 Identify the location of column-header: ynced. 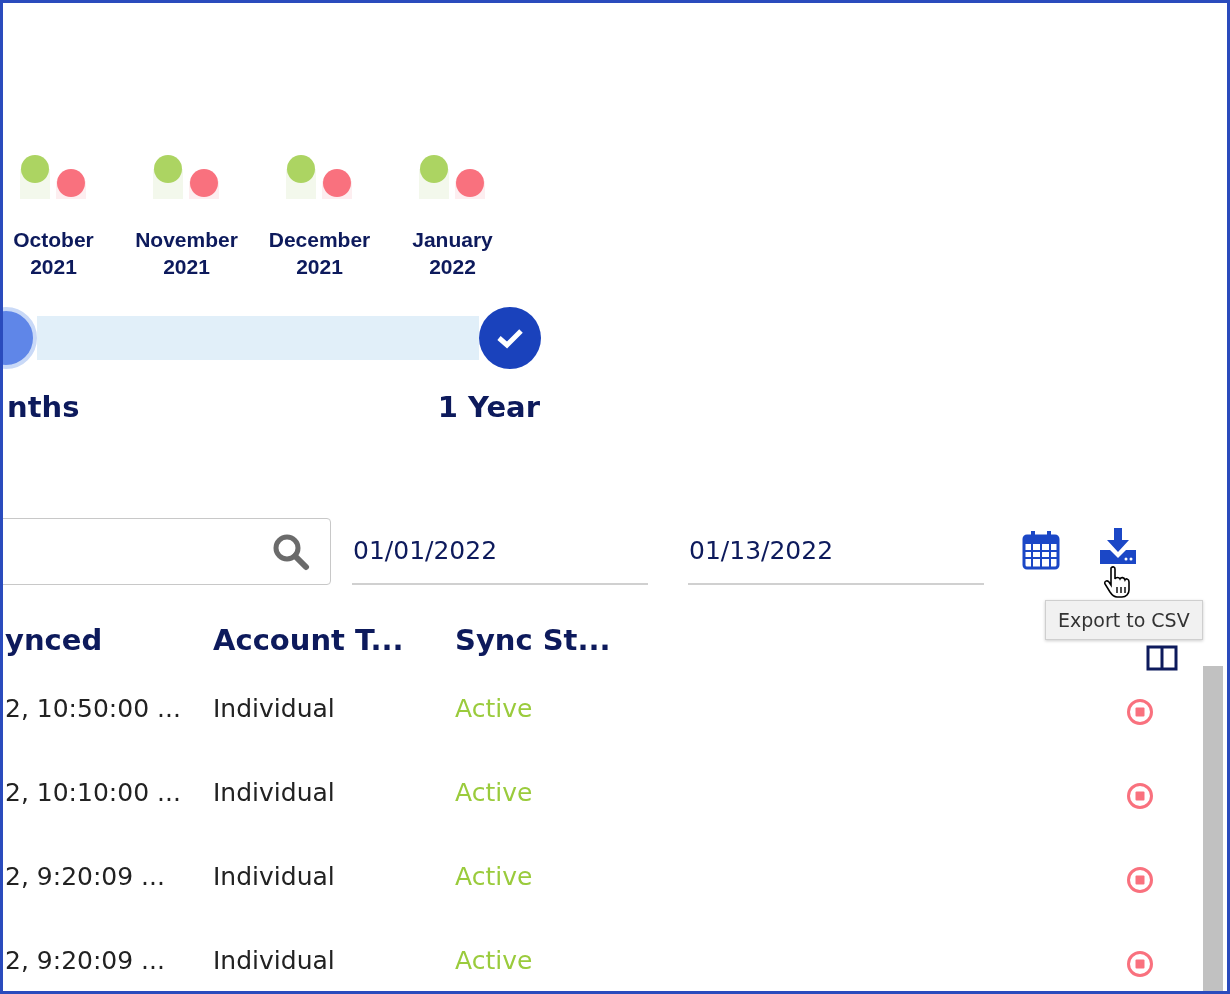
(109, 640).